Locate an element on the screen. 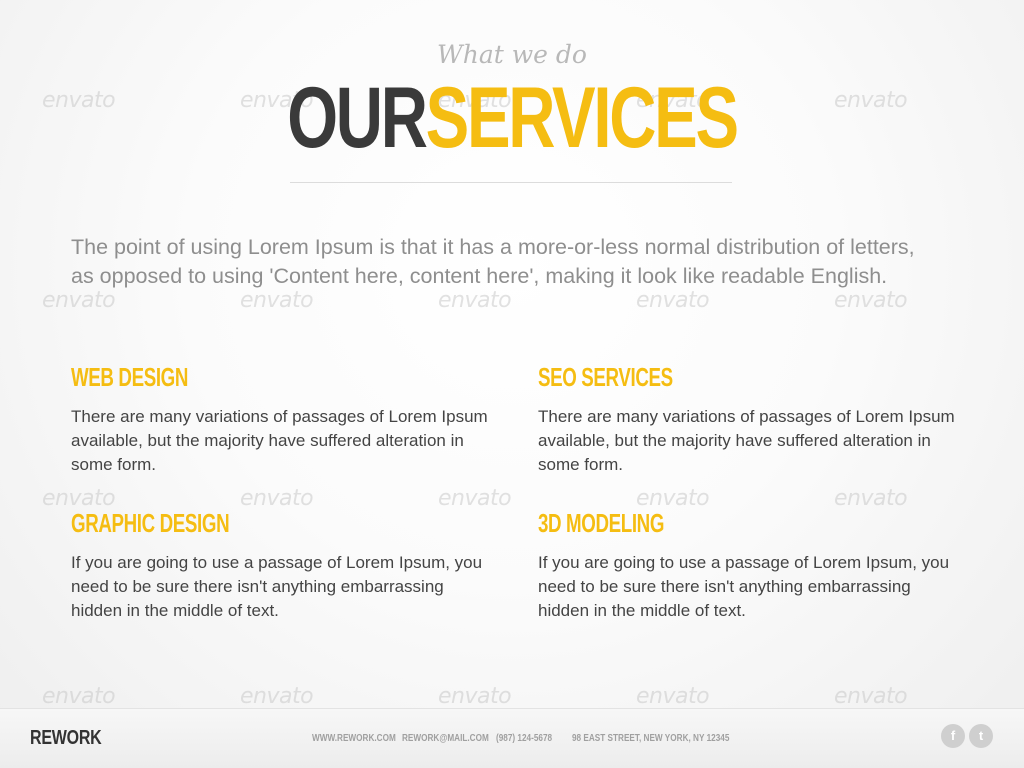  footer-website-link: WWW.REWORK.COM is located at coordinates (354, 738).